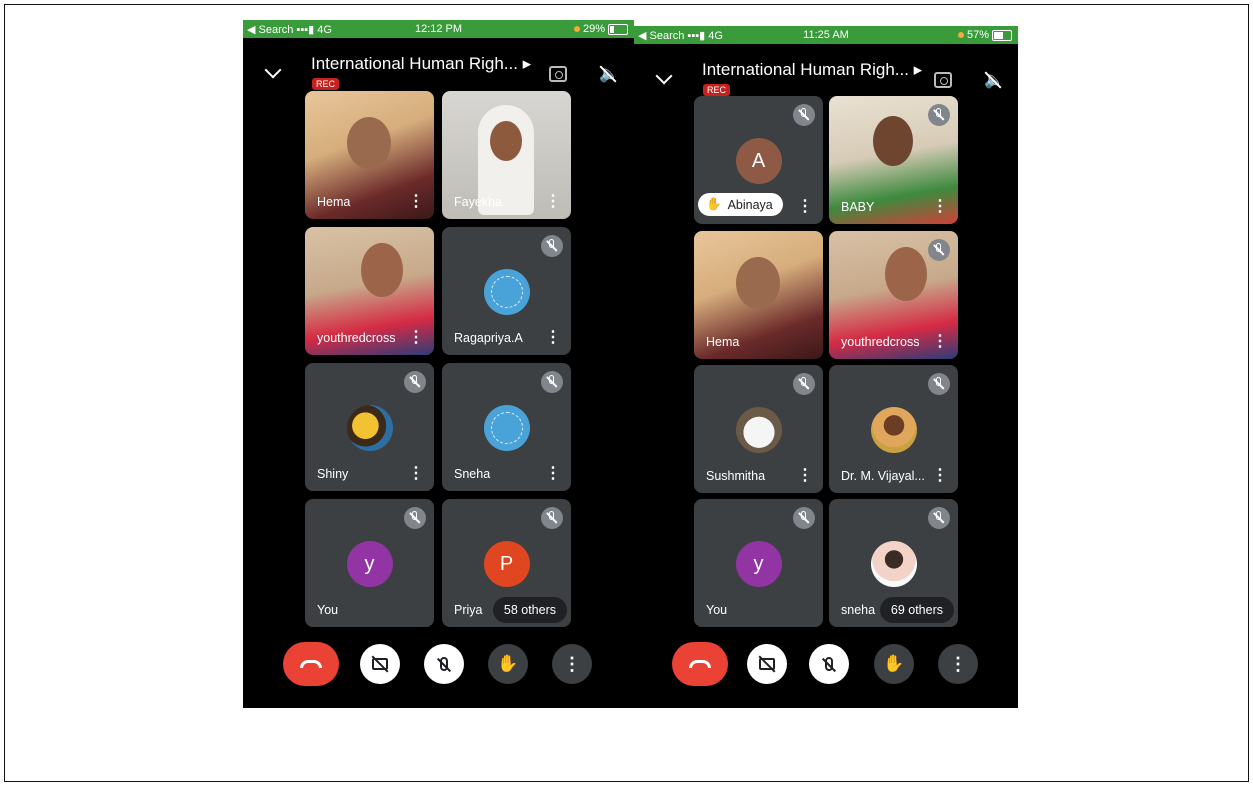 This screenshot has height=786, width=1253. I want to click on location-dot-icon, so click(960, 35).